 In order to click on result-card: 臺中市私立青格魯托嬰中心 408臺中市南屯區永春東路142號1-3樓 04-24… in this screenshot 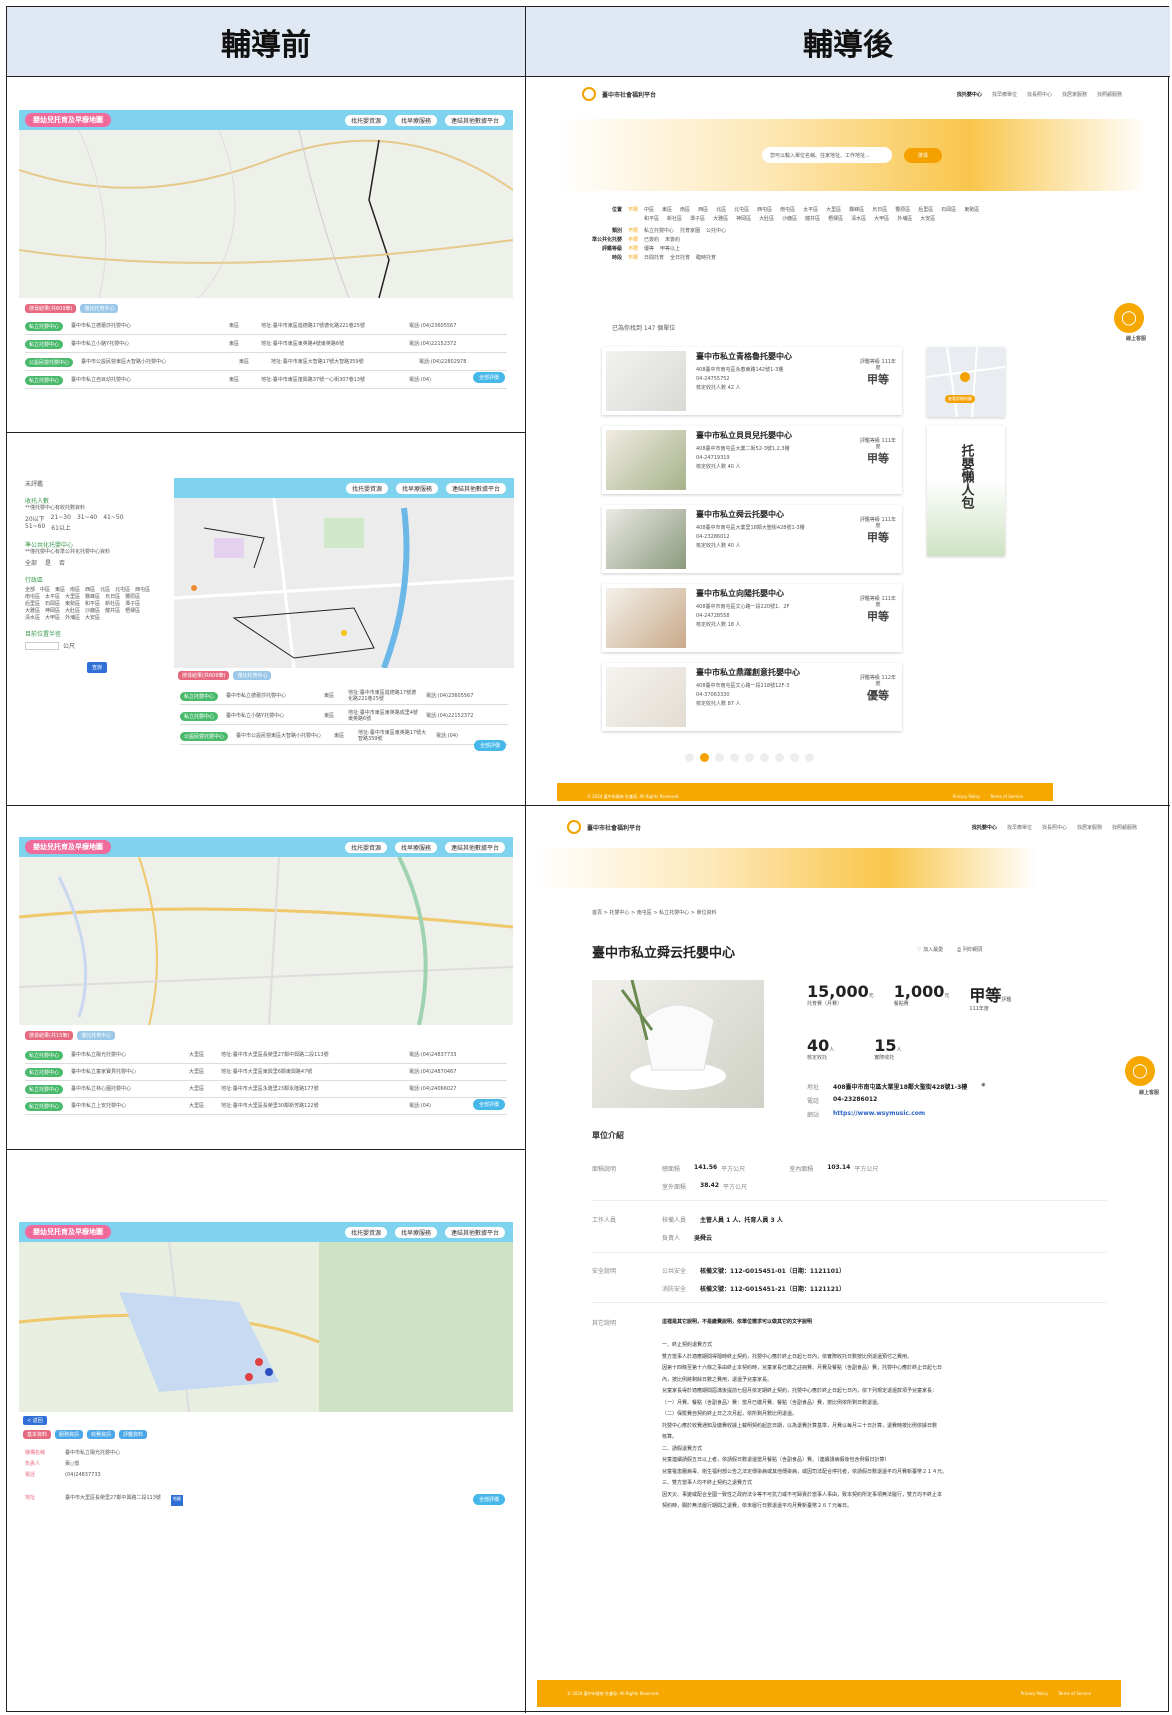, I will do `click(752, 381)`.